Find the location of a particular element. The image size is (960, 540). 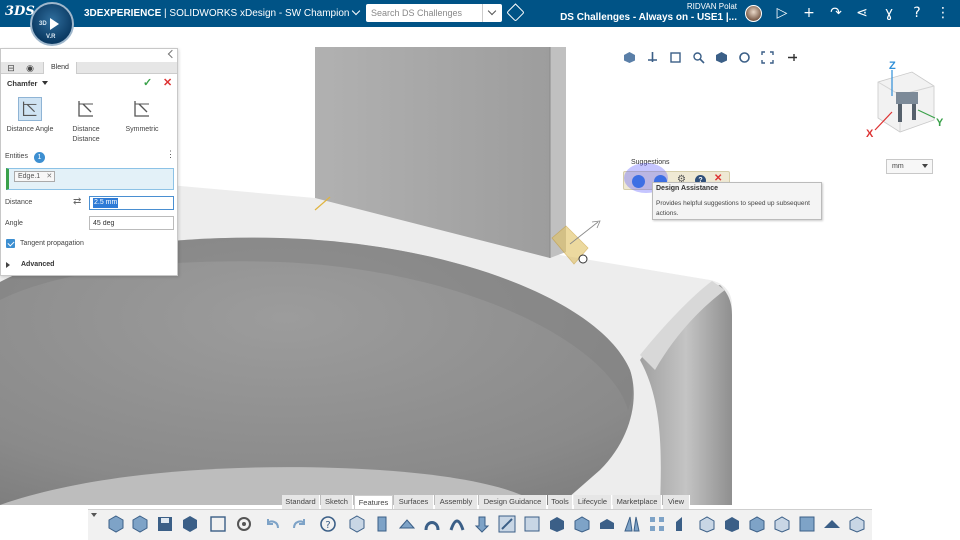

tab-standard: Standard is located at coordinates (301, 502).